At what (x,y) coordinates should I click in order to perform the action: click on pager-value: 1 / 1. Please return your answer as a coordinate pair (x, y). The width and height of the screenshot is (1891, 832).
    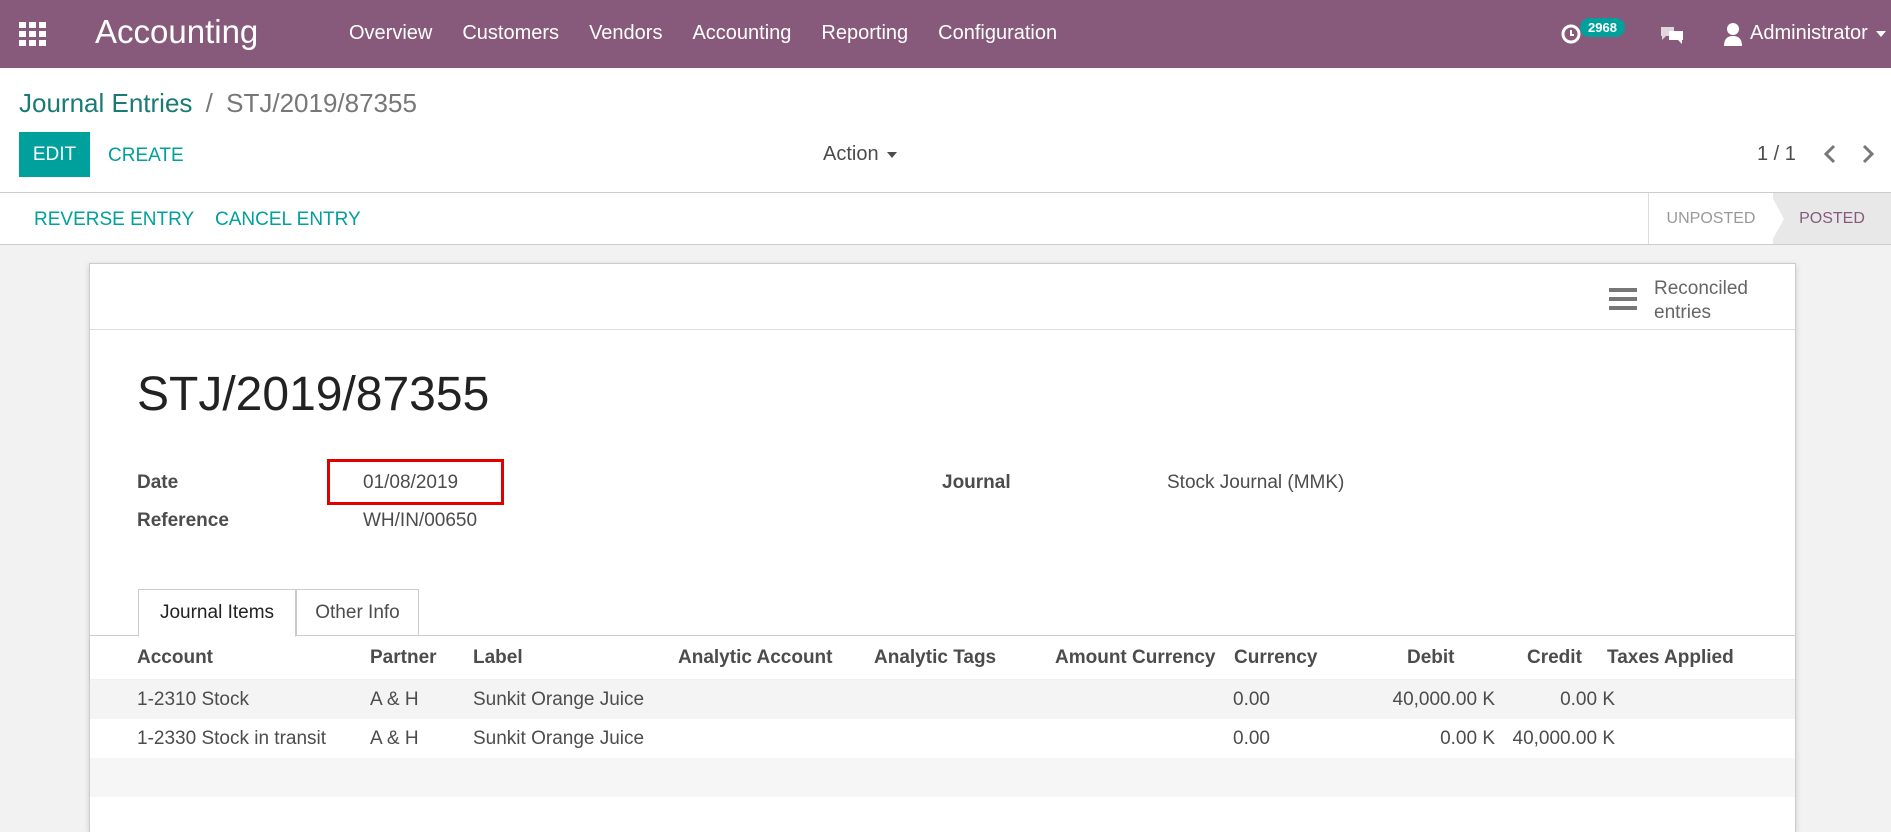
    Looking at the image, I should click on (1776, 154).